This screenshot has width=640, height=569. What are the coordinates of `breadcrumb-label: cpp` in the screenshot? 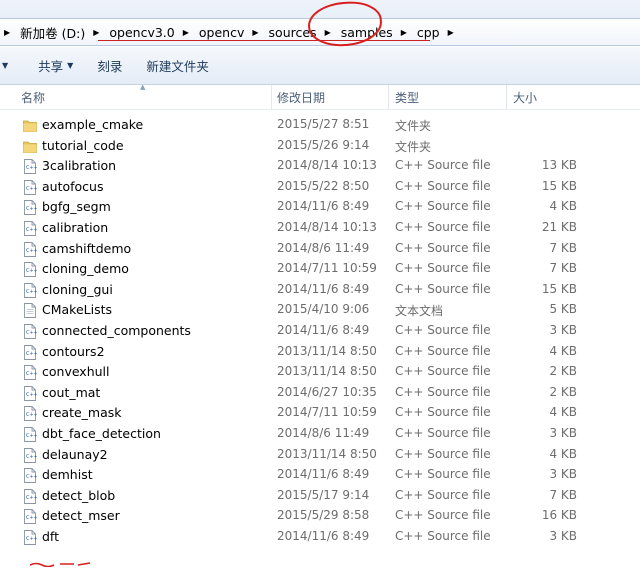 It's located at (428, 32).